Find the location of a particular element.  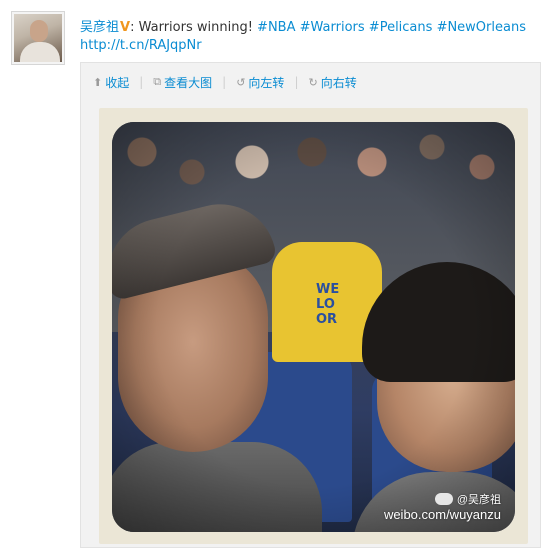

rotate-right-label: 向右转 is located at coordinates (338, 82).